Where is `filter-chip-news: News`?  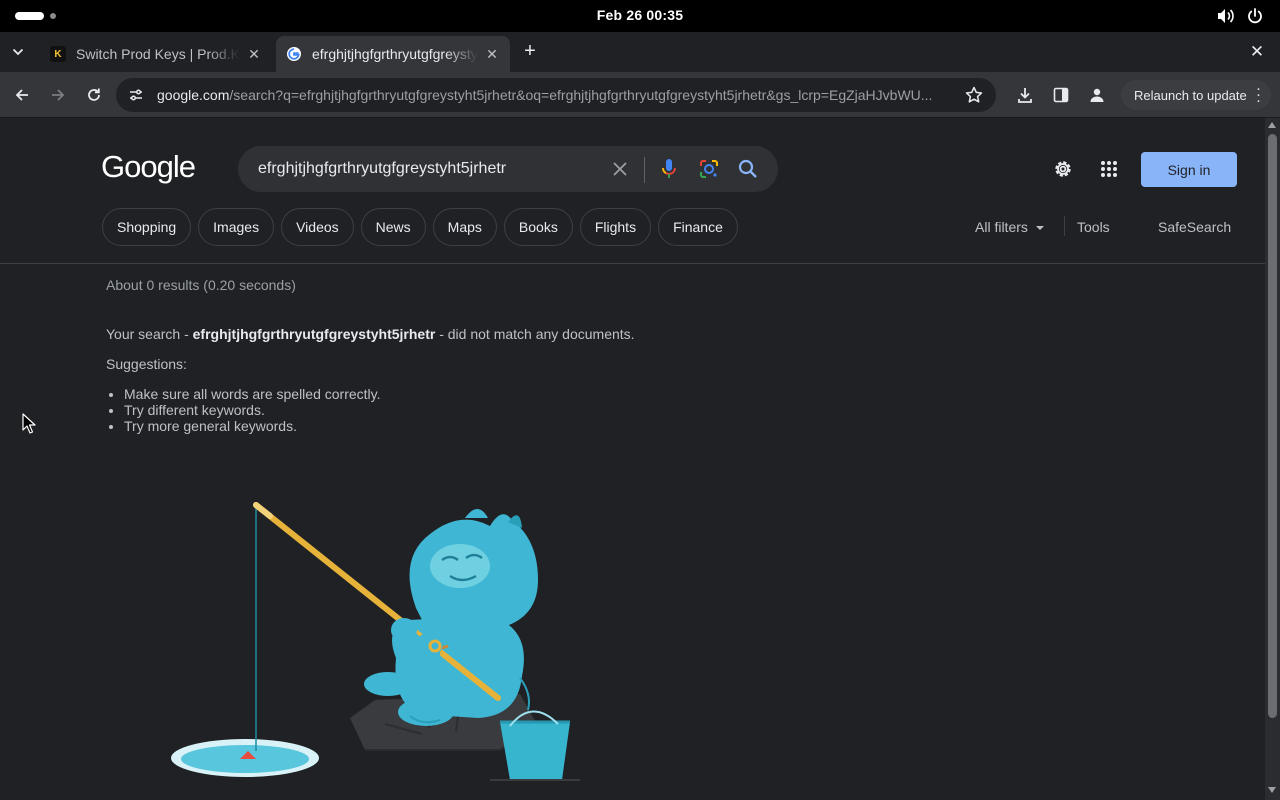 filter-chip-news: News is located at coordinates (393, 227).